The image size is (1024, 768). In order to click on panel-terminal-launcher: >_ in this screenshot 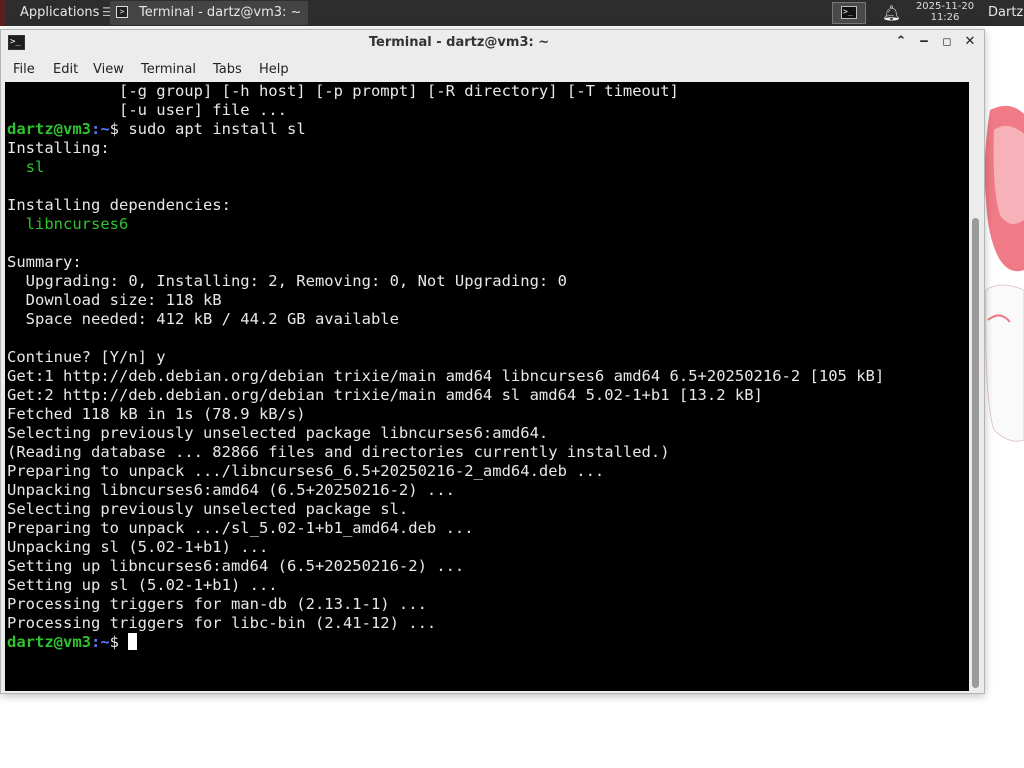, I will do `click(849, 13)`.